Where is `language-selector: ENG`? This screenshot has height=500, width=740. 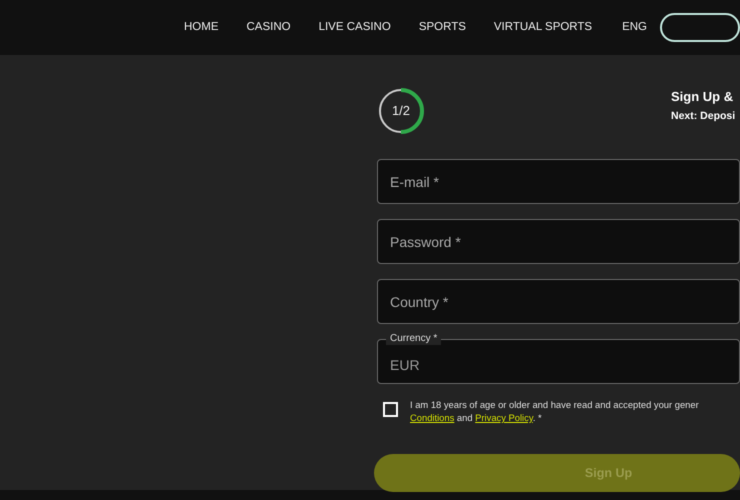 language-selector: ENG is located at coordinates (634, 27).